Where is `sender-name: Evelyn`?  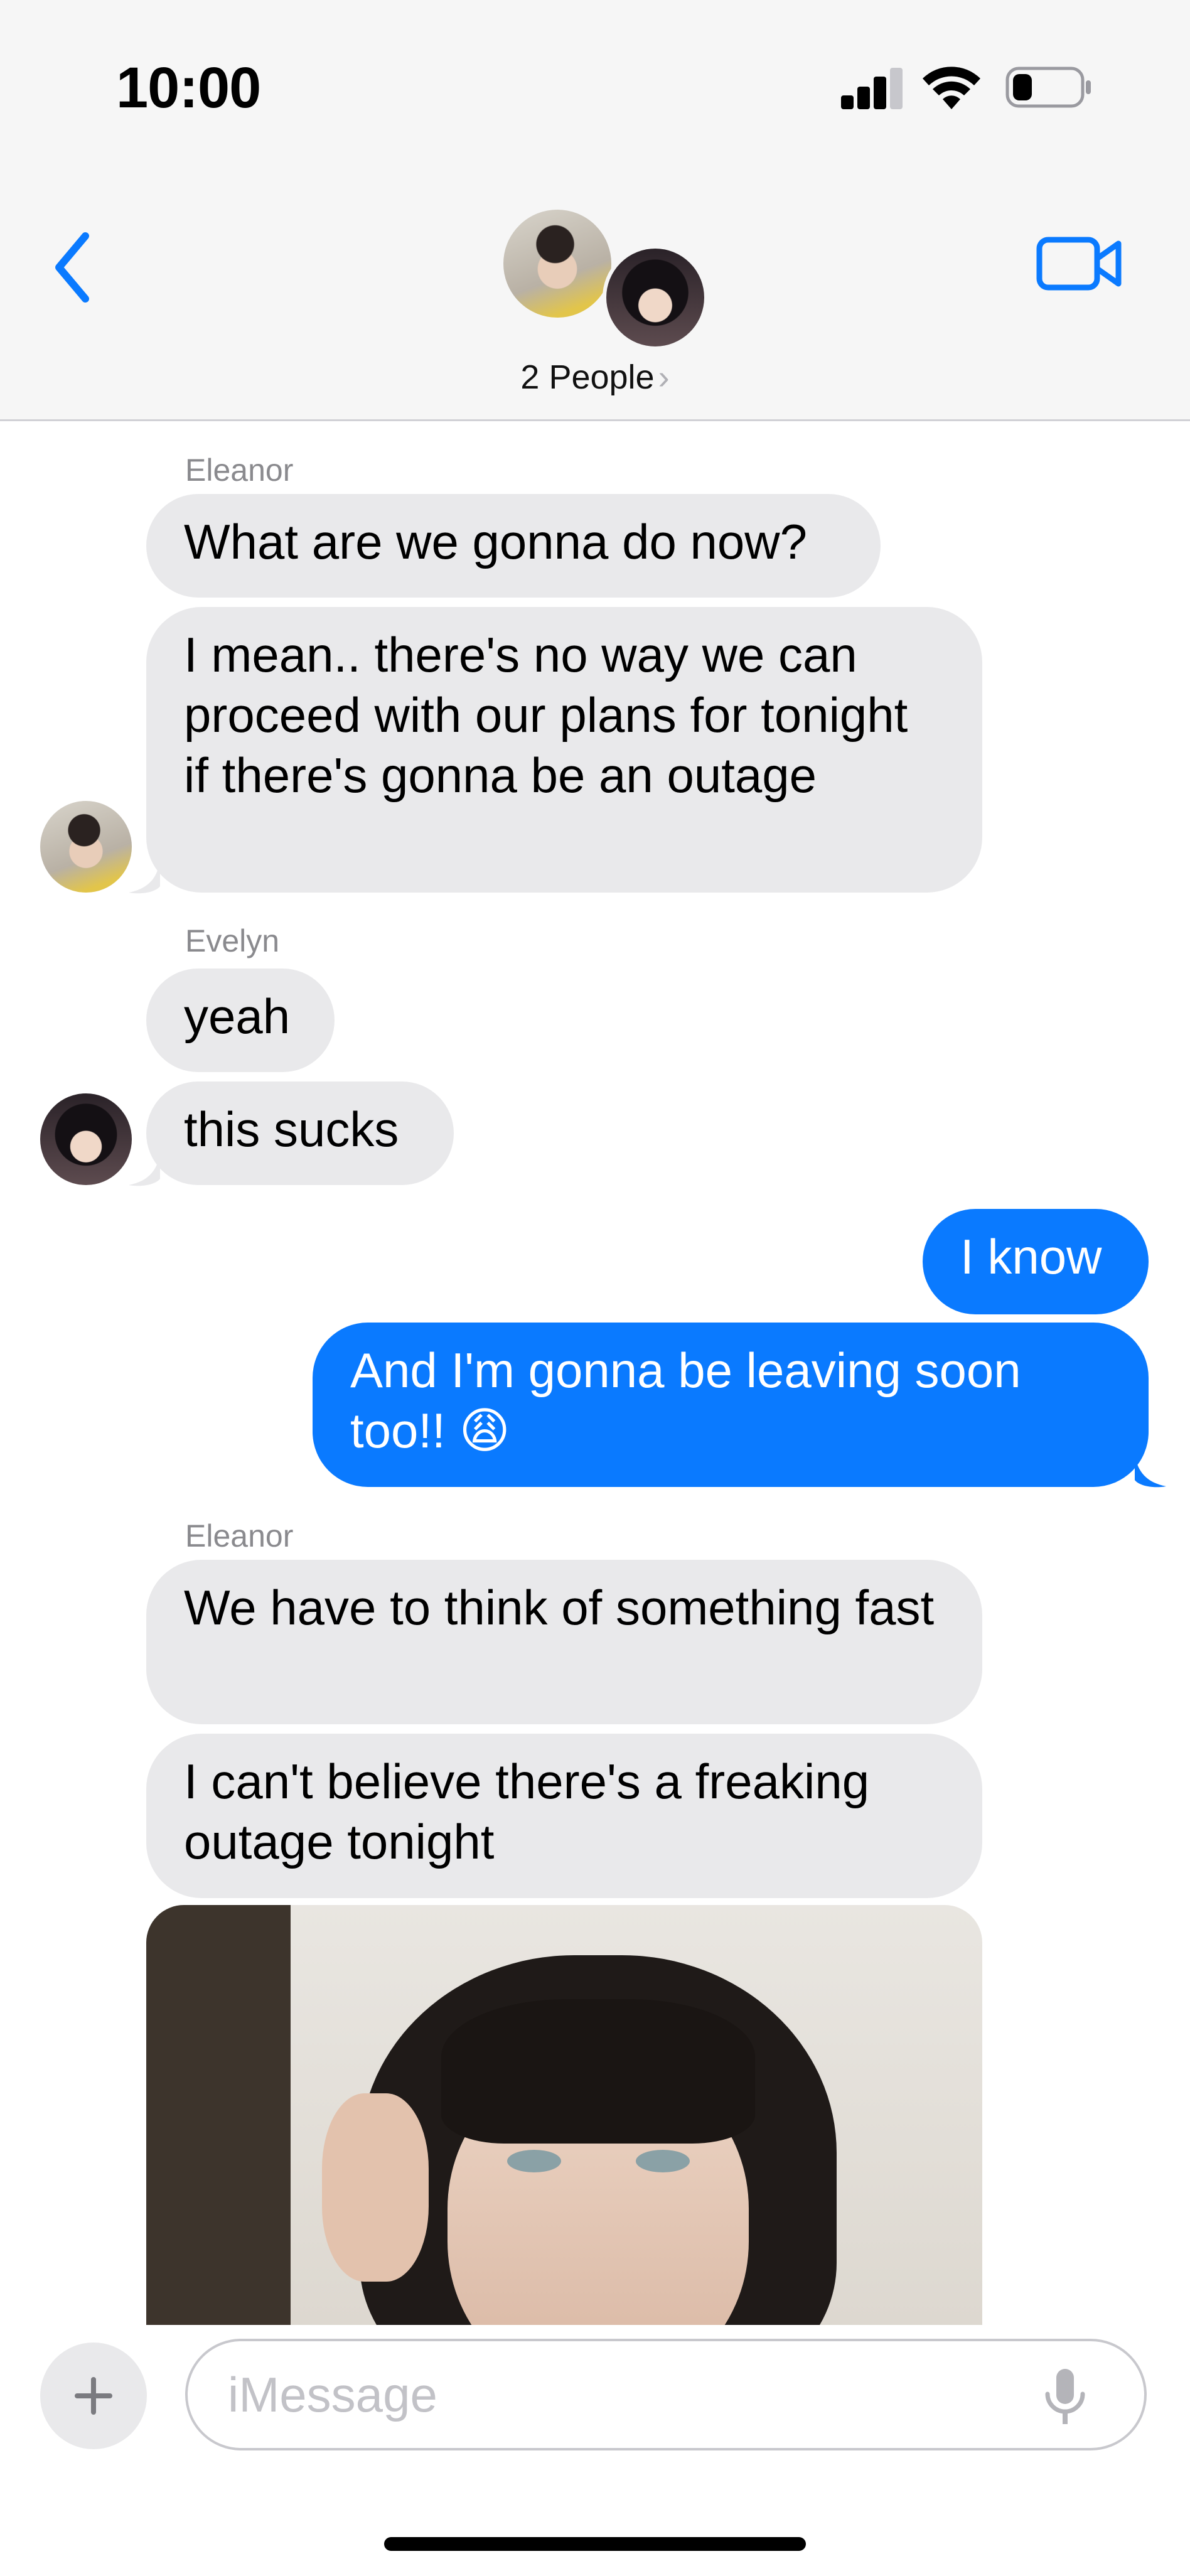 sender-name: Evelyn is located at coordinates (232, 940).